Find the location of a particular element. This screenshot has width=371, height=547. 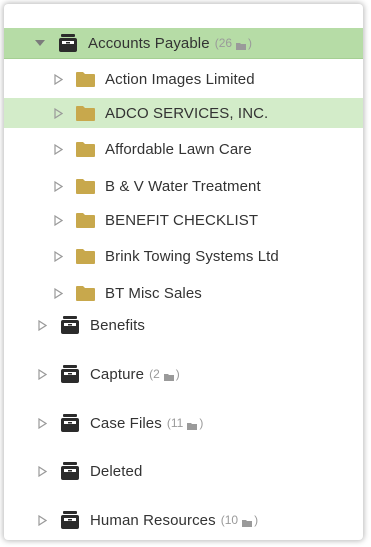

tree-cabinet-capture: Capture (2 ) is located at coordinates (183, 374).